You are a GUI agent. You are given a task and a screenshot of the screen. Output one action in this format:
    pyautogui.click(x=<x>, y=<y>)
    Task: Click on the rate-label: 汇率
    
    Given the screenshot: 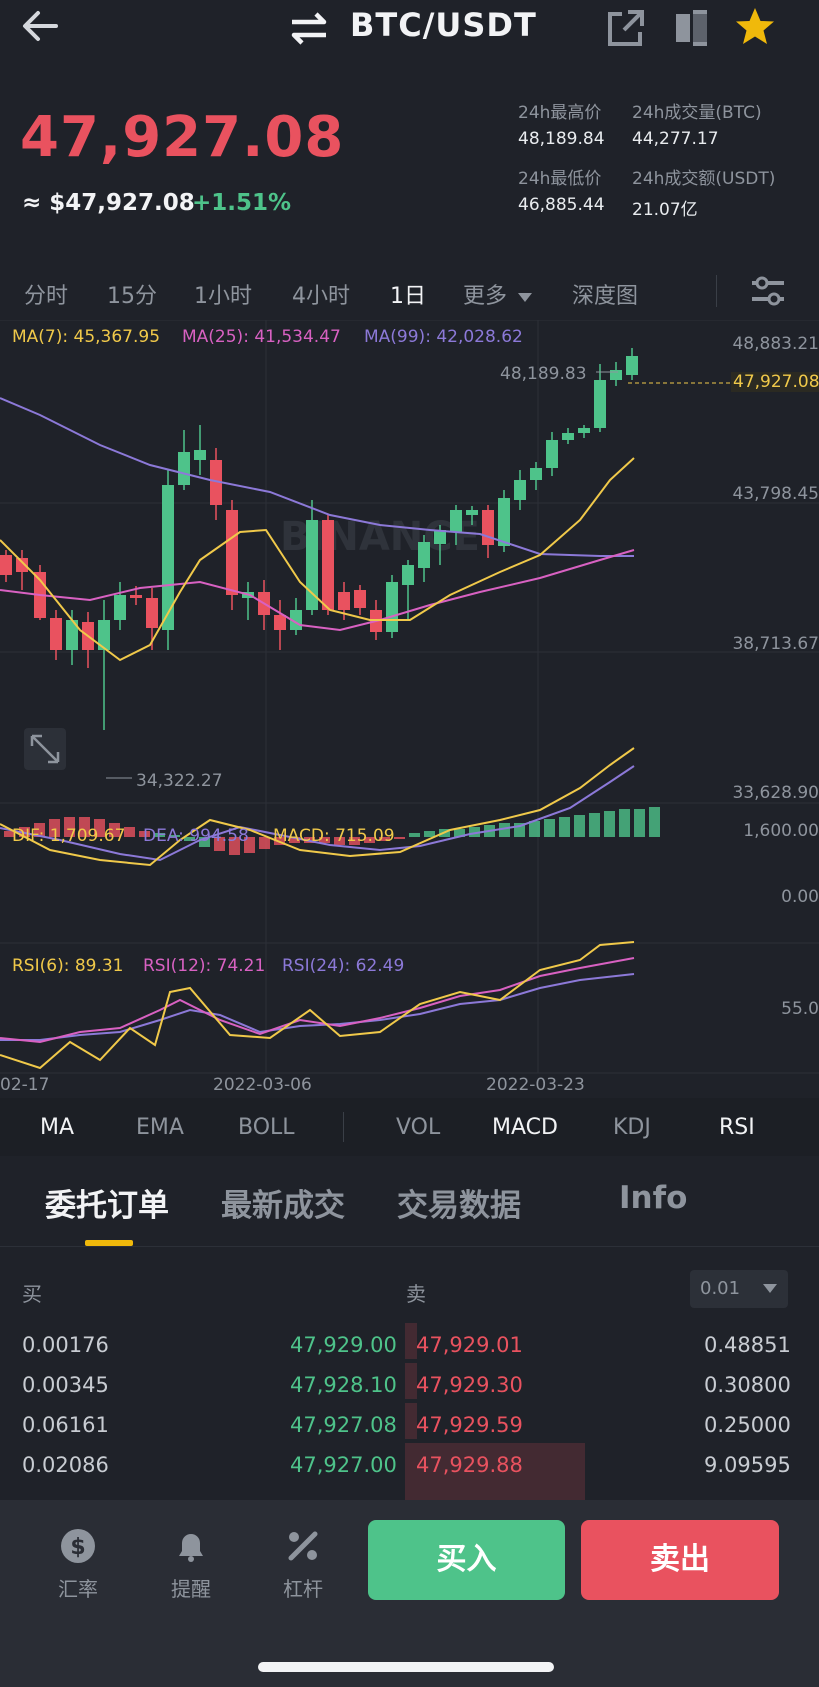 What is the action you would take?
    pyautogui.click(x=78, y=1587)
    